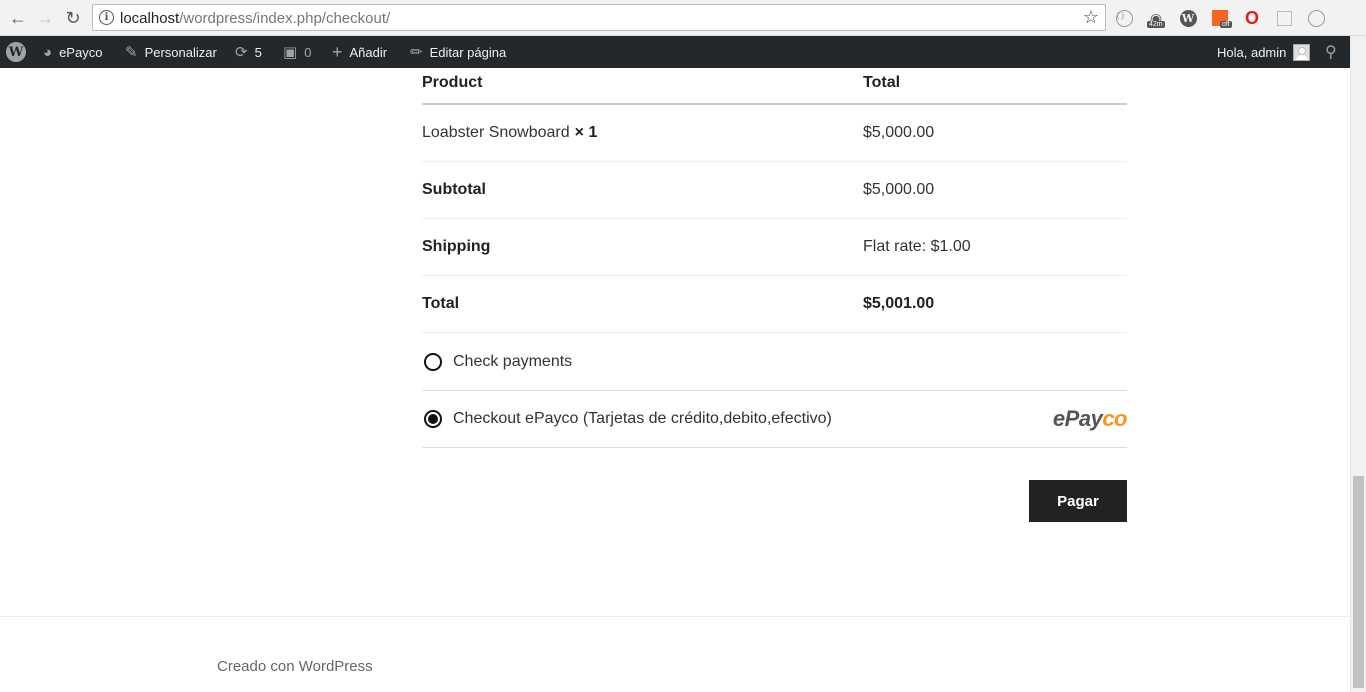 This screenshot has width=1366, height=692. Describe the element at coordinates (496, 132) in the screenshot. I see `product-name: Loabster Snowboard` at that location.